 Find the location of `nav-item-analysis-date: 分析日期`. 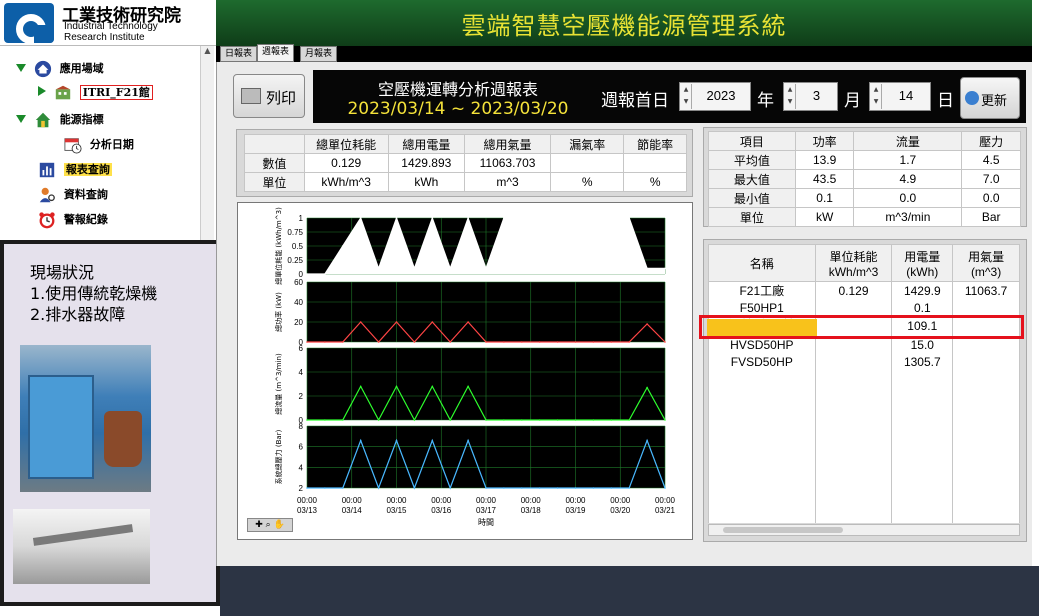

nav-item-analysis-date: 分析日期 is located at coordinates (97, 145).